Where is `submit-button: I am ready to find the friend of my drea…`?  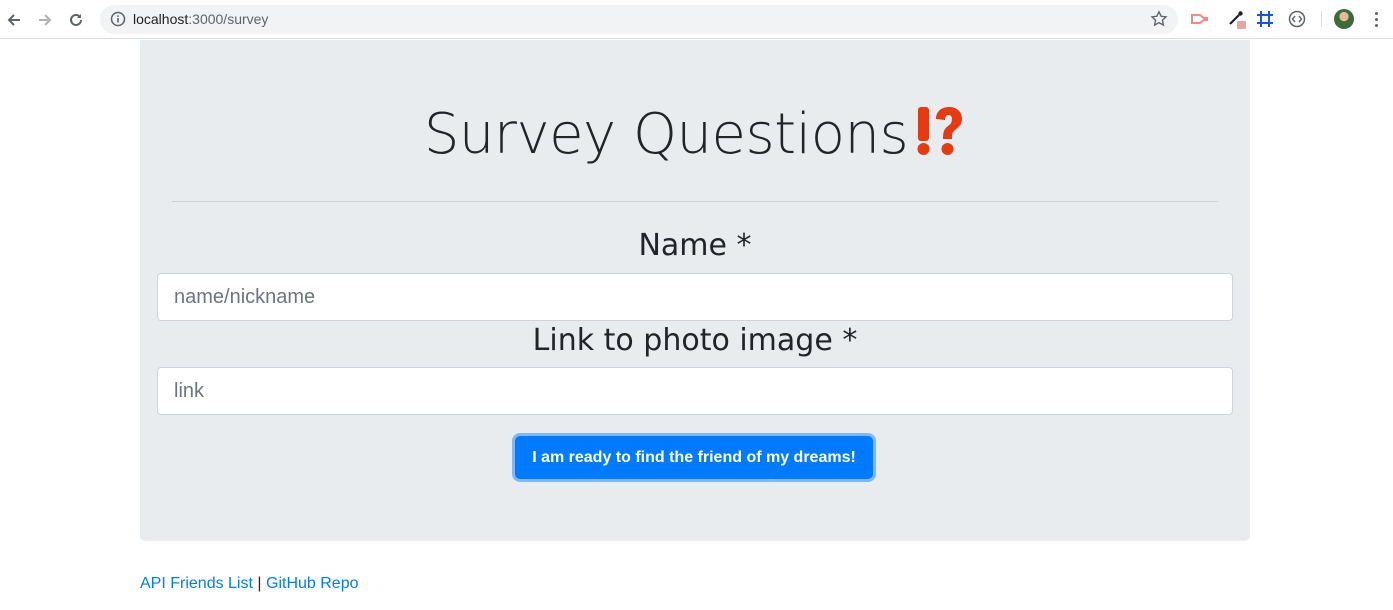 submit-button: I am ready to find the friend of my drea… is located at coordinates (694, 457).